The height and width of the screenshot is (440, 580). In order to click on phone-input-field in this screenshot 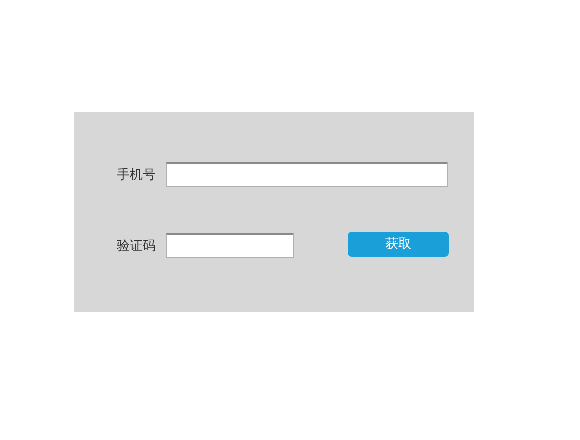, I will do `click(307, 174)`.